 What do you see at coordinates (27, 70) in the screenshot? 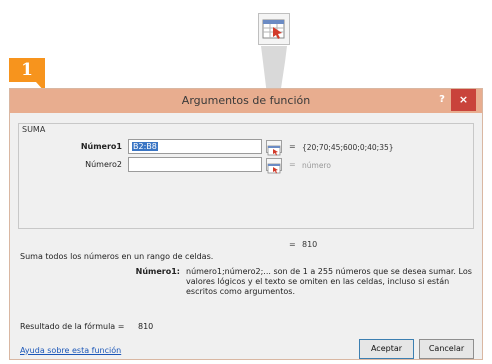
I see `step-badge: 1` at bounding box center [27, 70].